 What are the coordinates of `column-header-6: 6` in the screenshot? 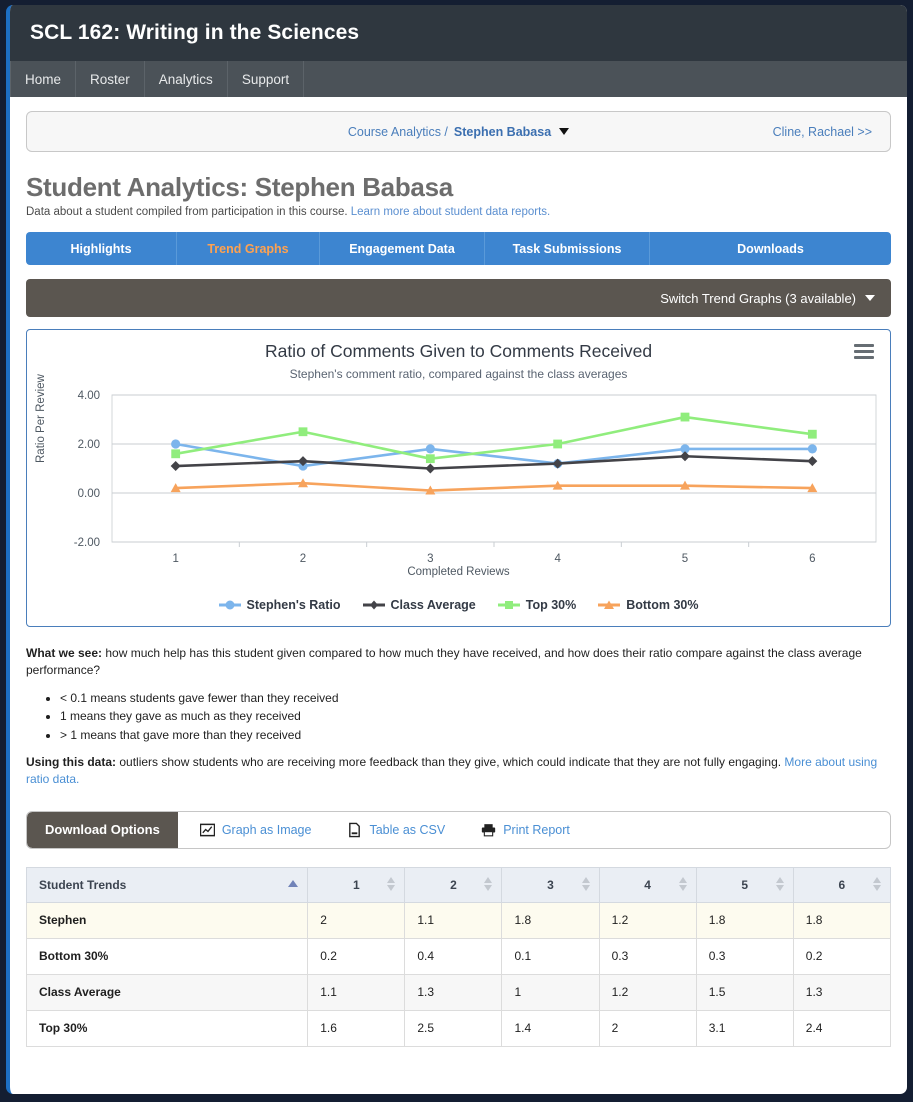 It's located at (842, 884).